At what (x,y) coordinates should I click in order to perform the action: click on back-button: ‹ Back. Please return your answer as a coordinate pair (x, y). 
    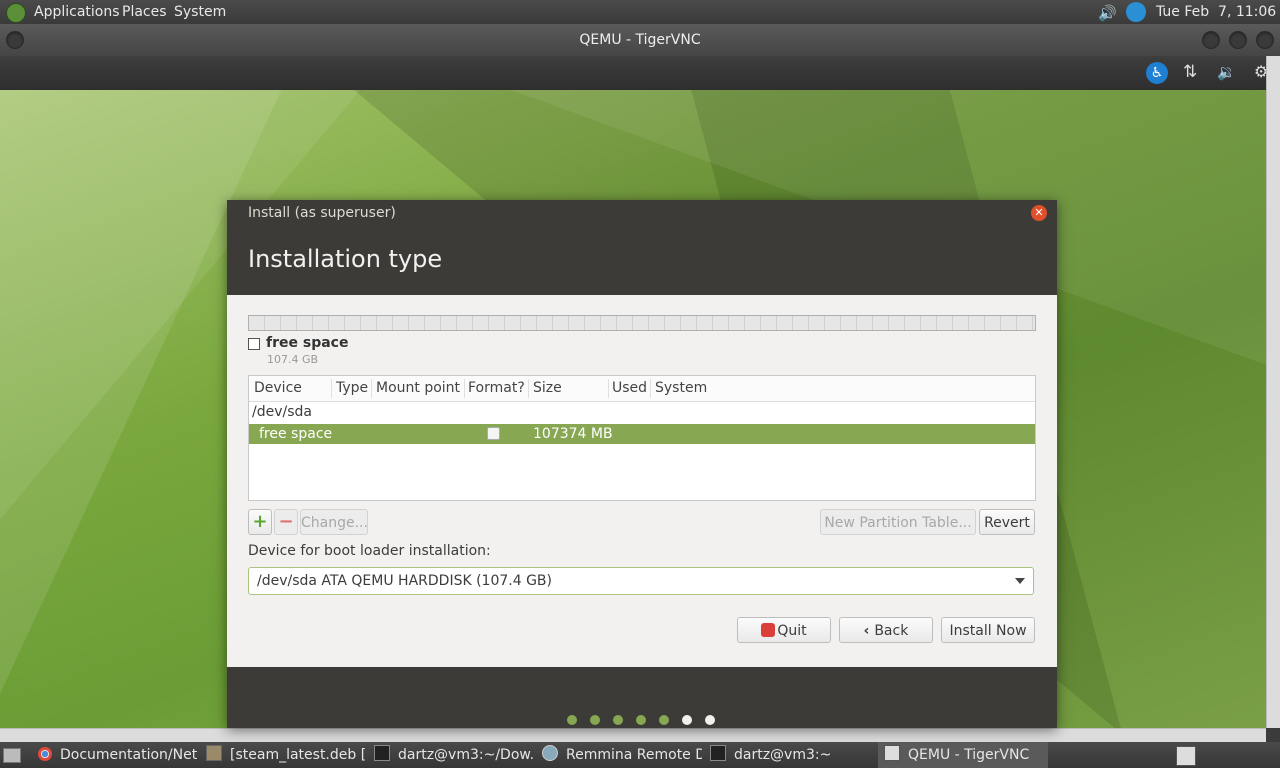
    Looking at the image, I should click on (886, 630).